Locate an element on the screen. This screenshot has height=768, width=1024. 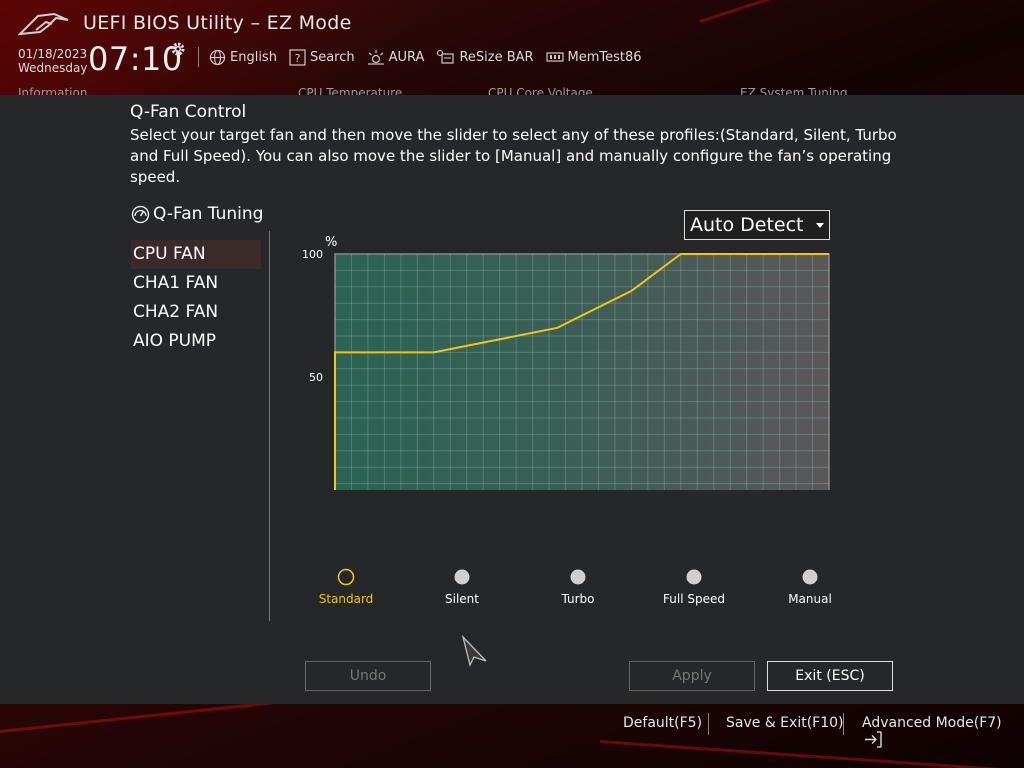
resize-bar-button: ReSize BAR is located at coordinates (485, 57).